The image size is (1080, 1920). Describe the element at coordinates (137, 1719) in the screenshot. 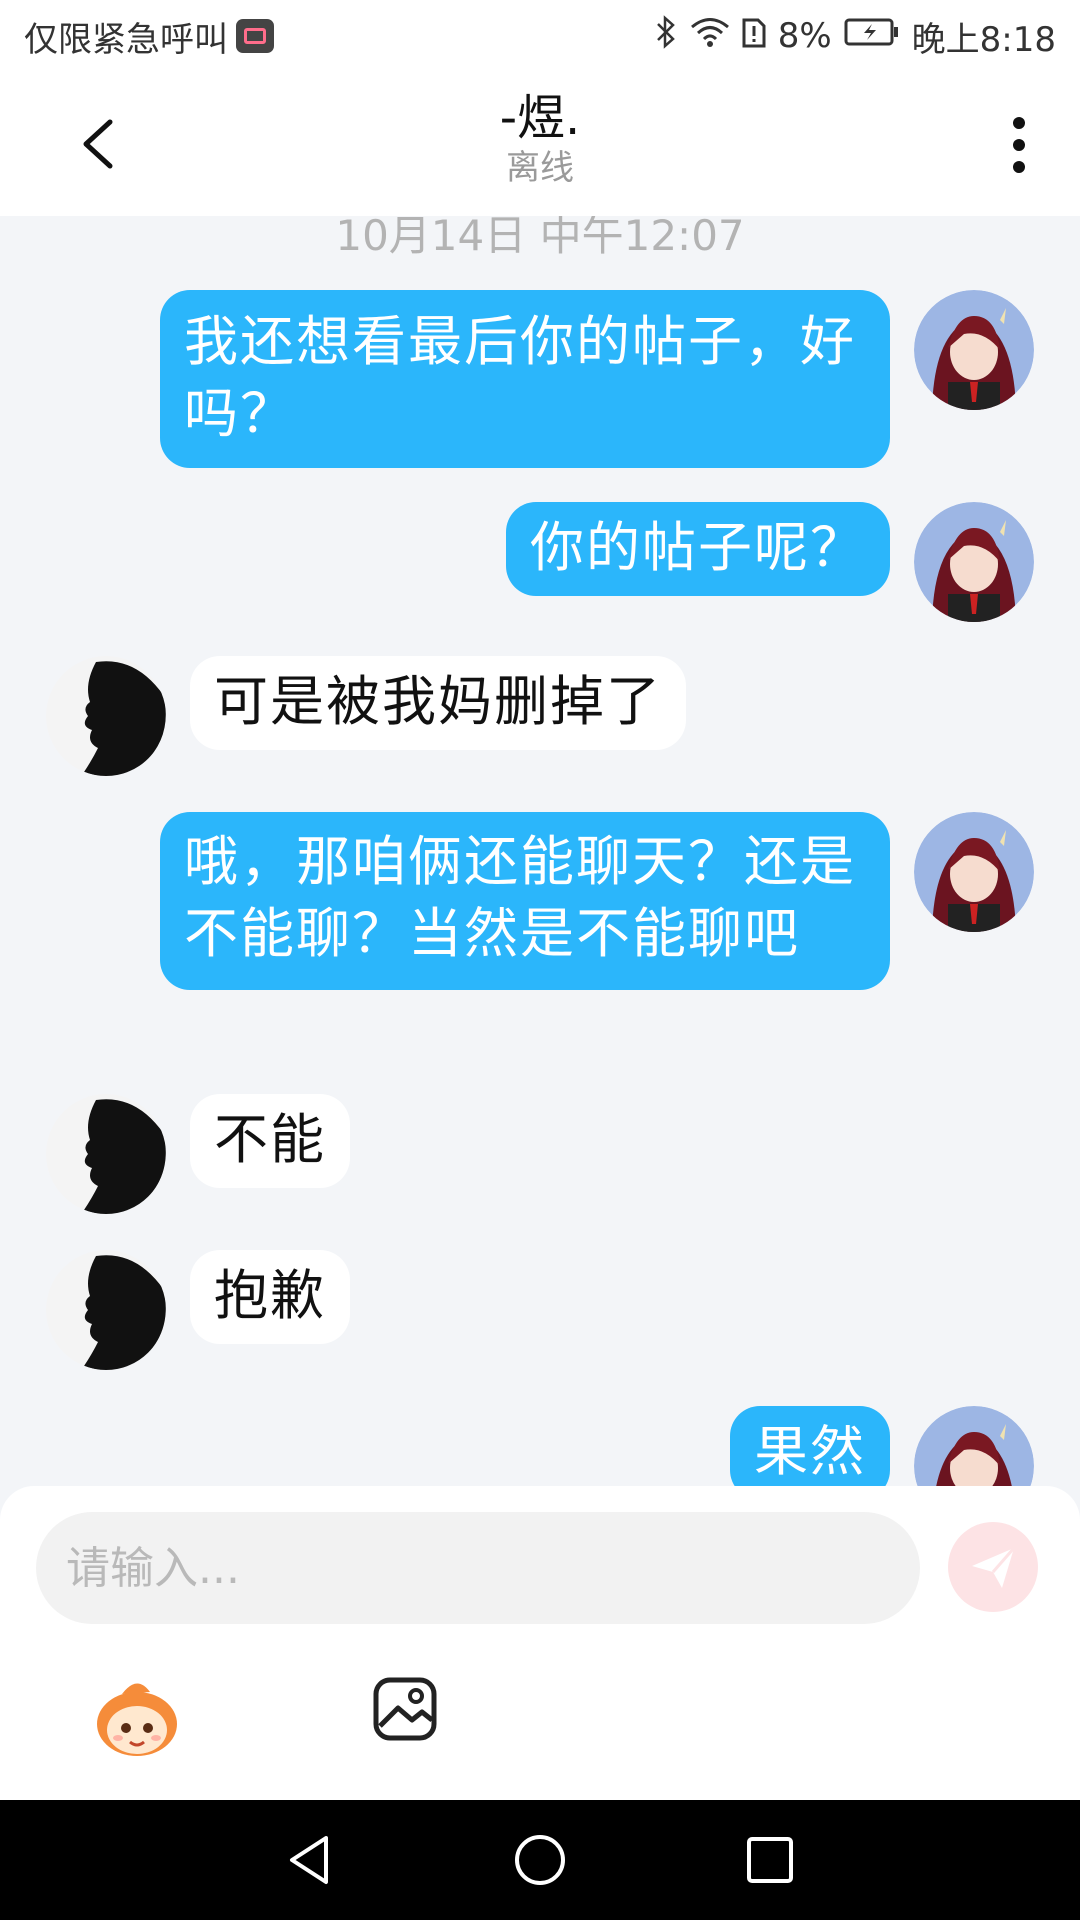

I see `emoji-icon` at that location.